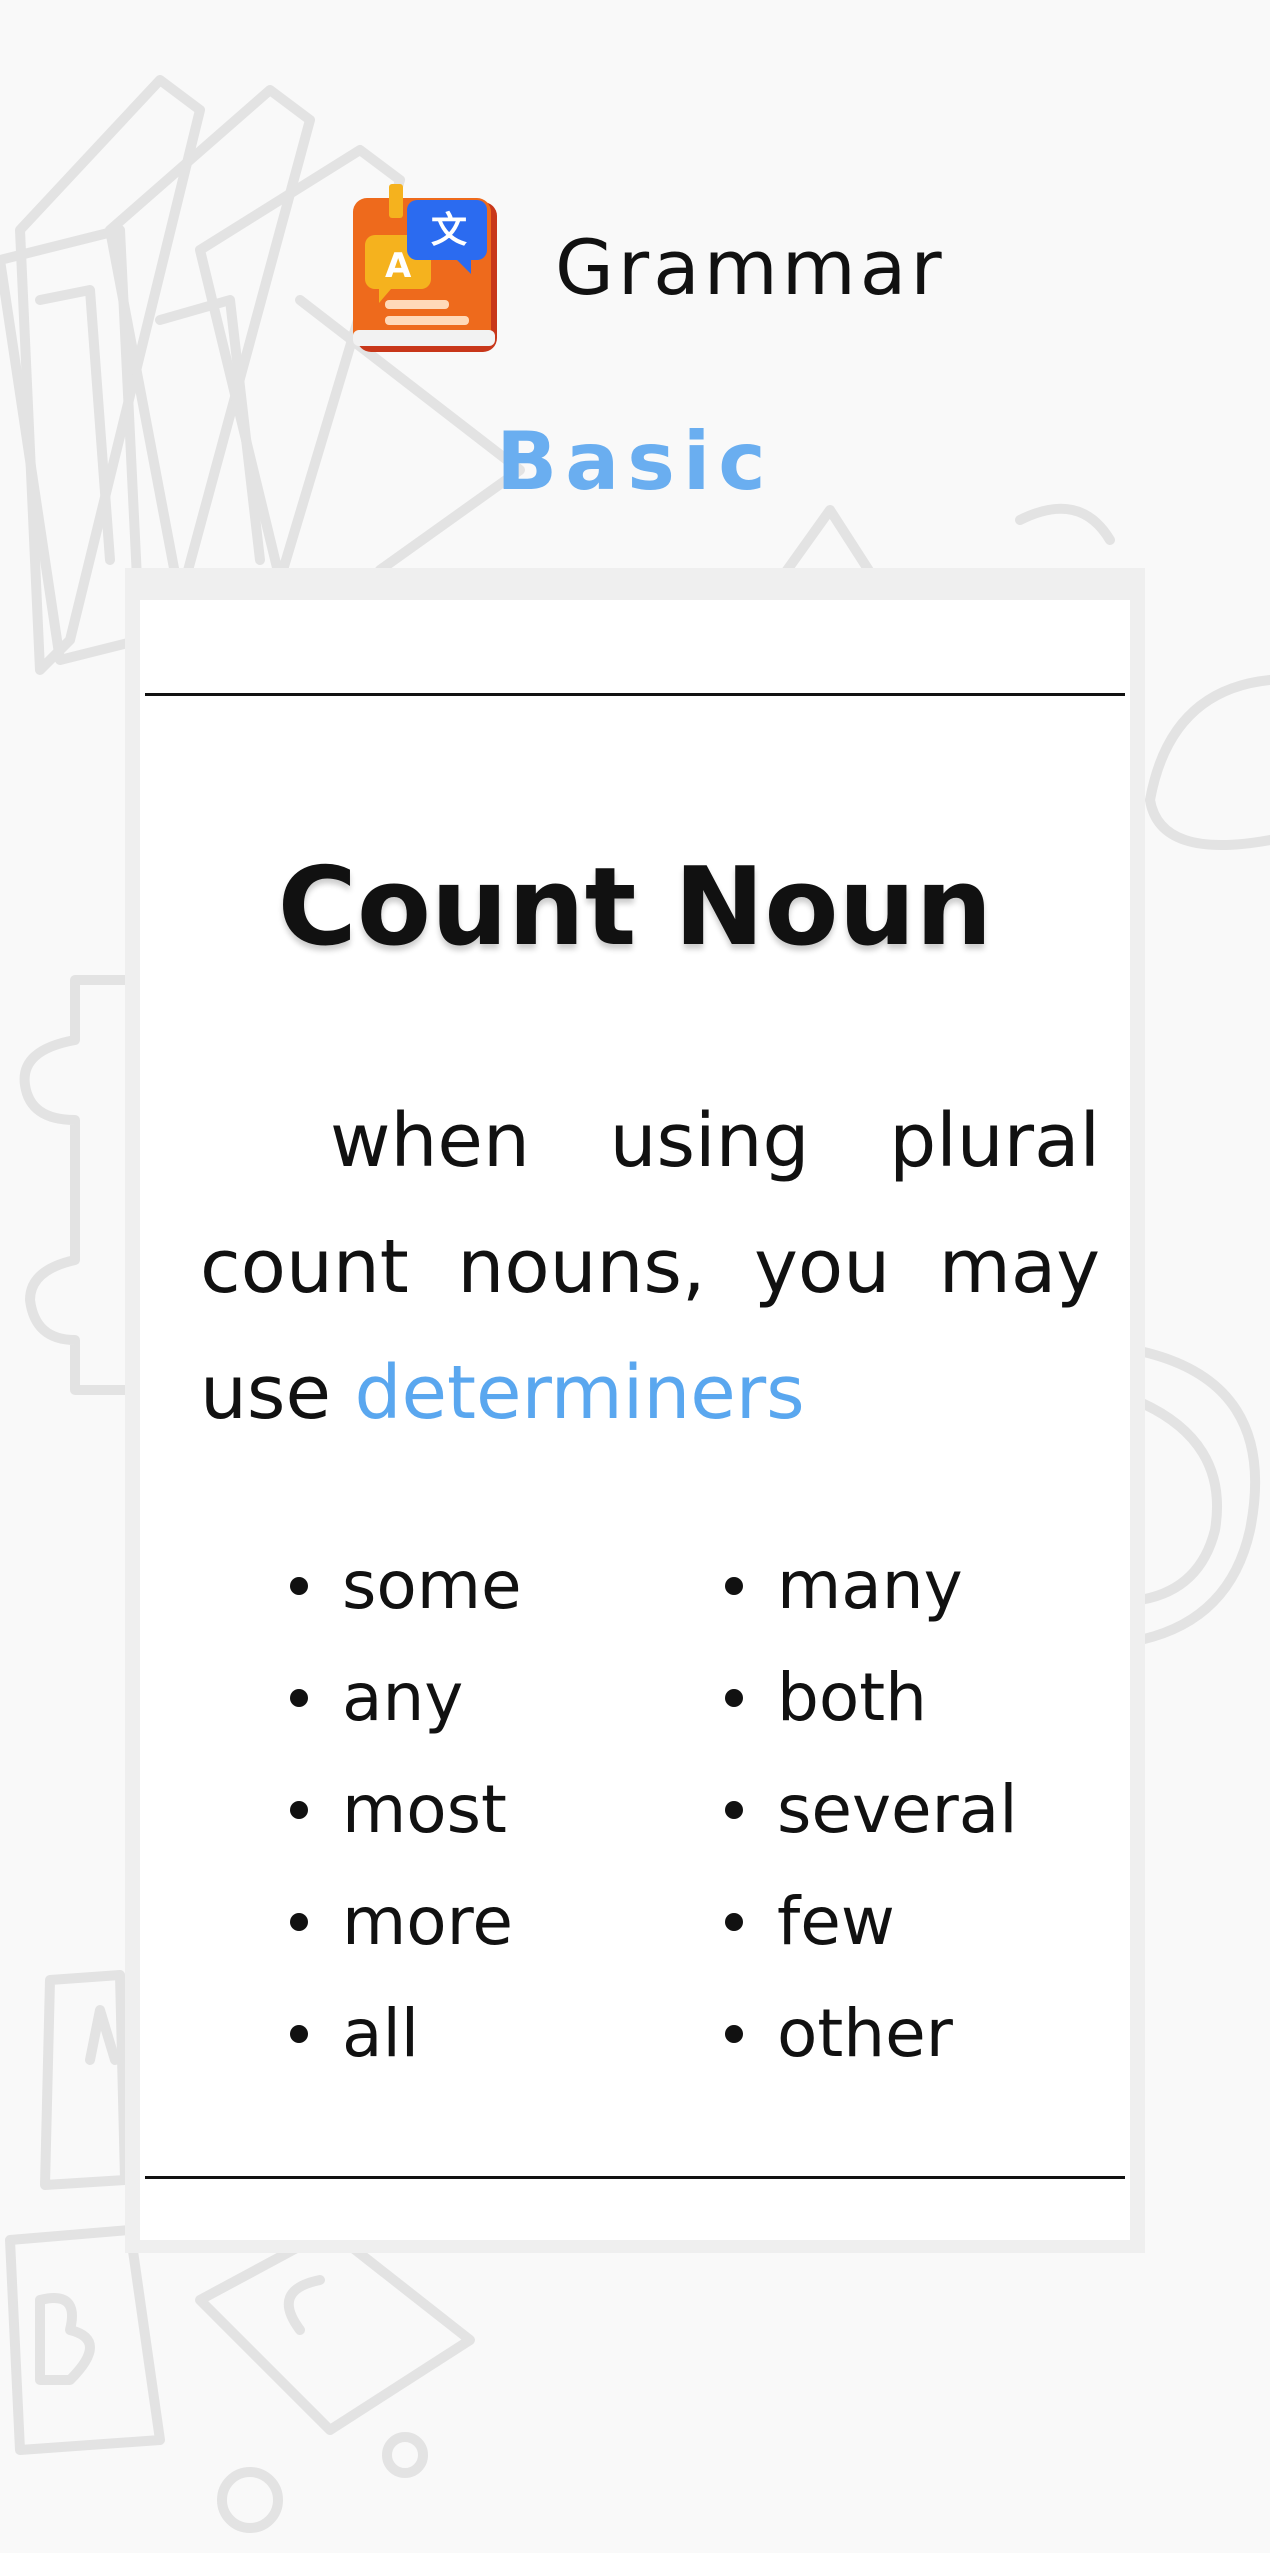 This screenshot has width=1270, height=2553. What do you see at coordinates (836, 1921) in the screenshot?
I see `list-item-label: few` at bounding box center [836, 1921].